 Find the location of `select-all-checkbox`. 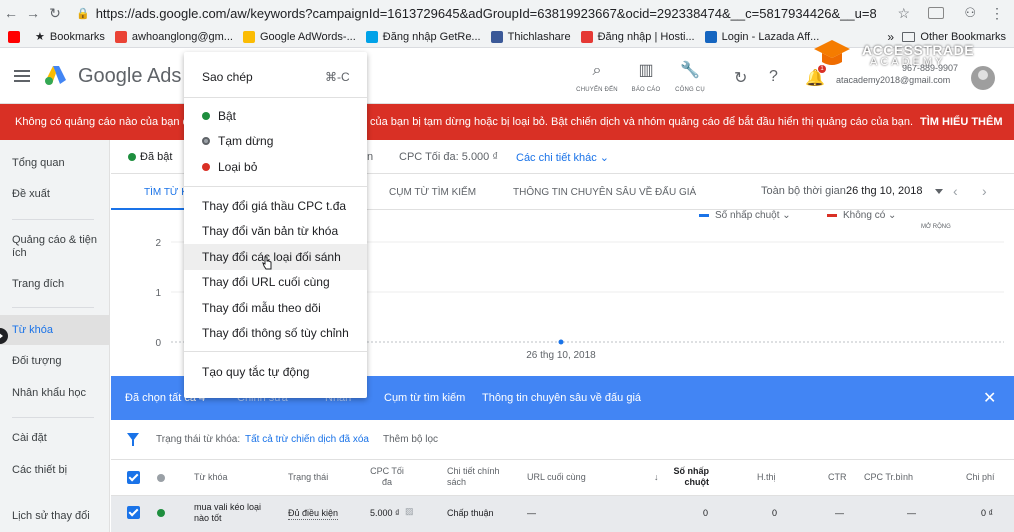

select-all-checkbox is located at coordinates (133, 477).